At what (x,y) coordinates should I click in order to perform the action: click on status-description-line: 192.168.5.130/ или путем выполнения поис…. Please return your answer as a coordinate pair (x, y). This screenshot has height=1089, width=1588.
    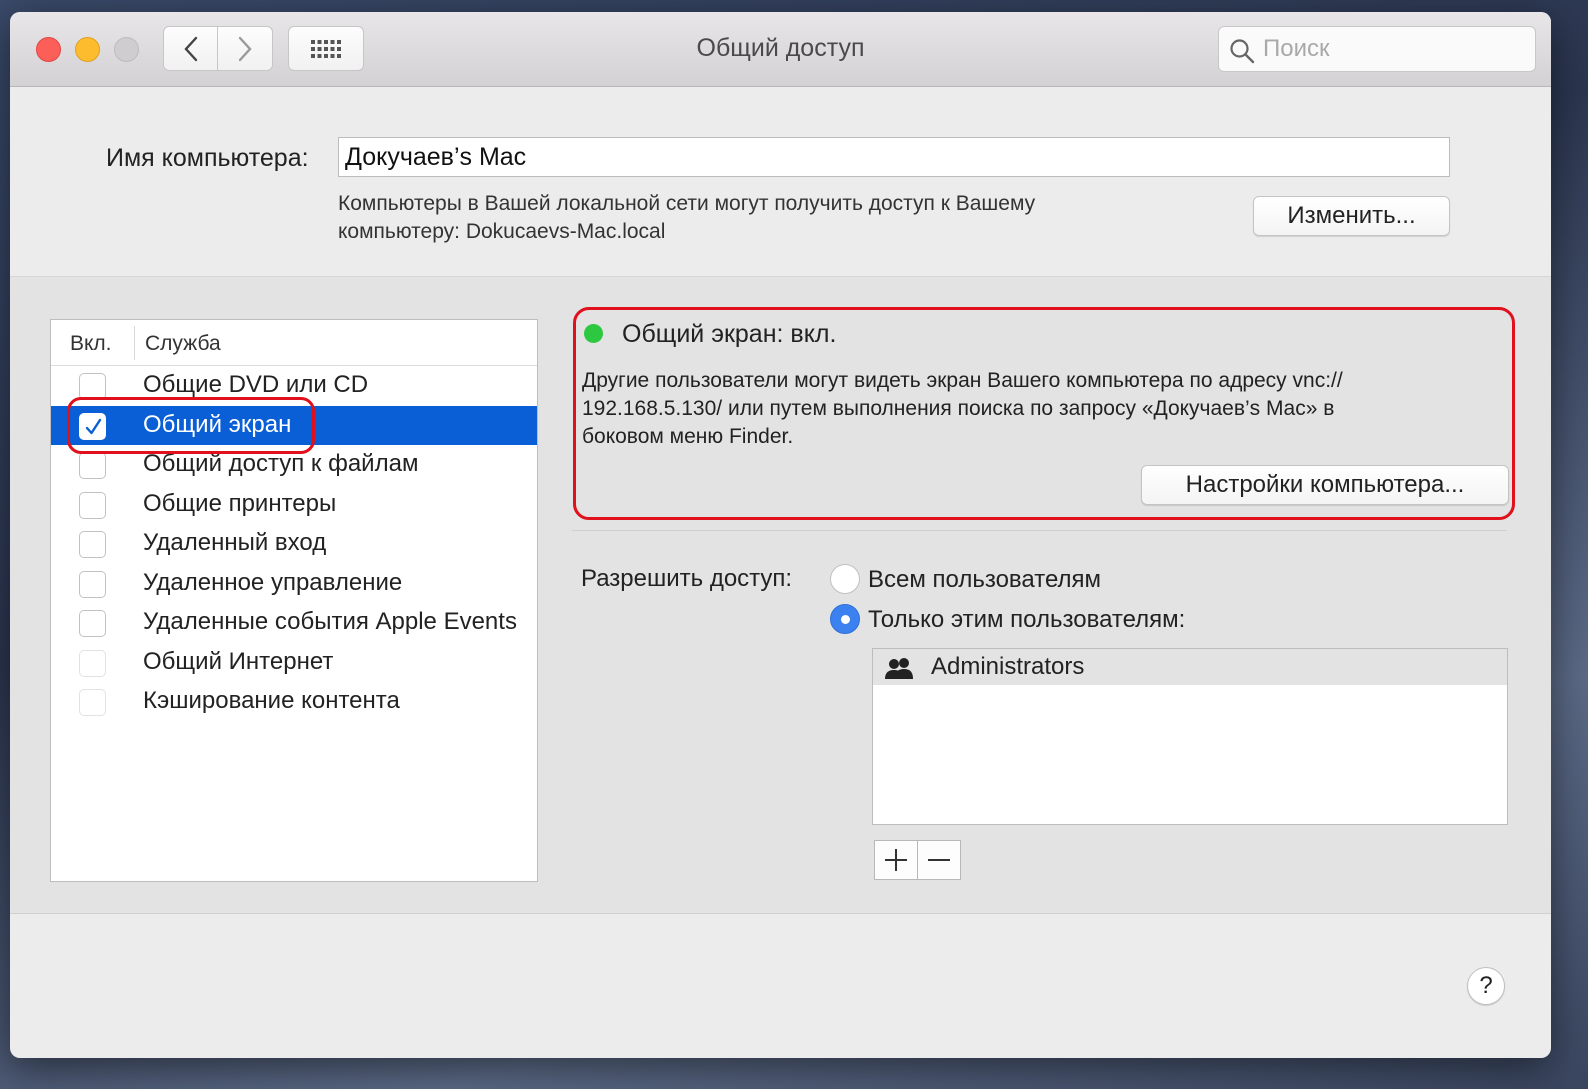
    Looking at the image, I should click on (958, 408).